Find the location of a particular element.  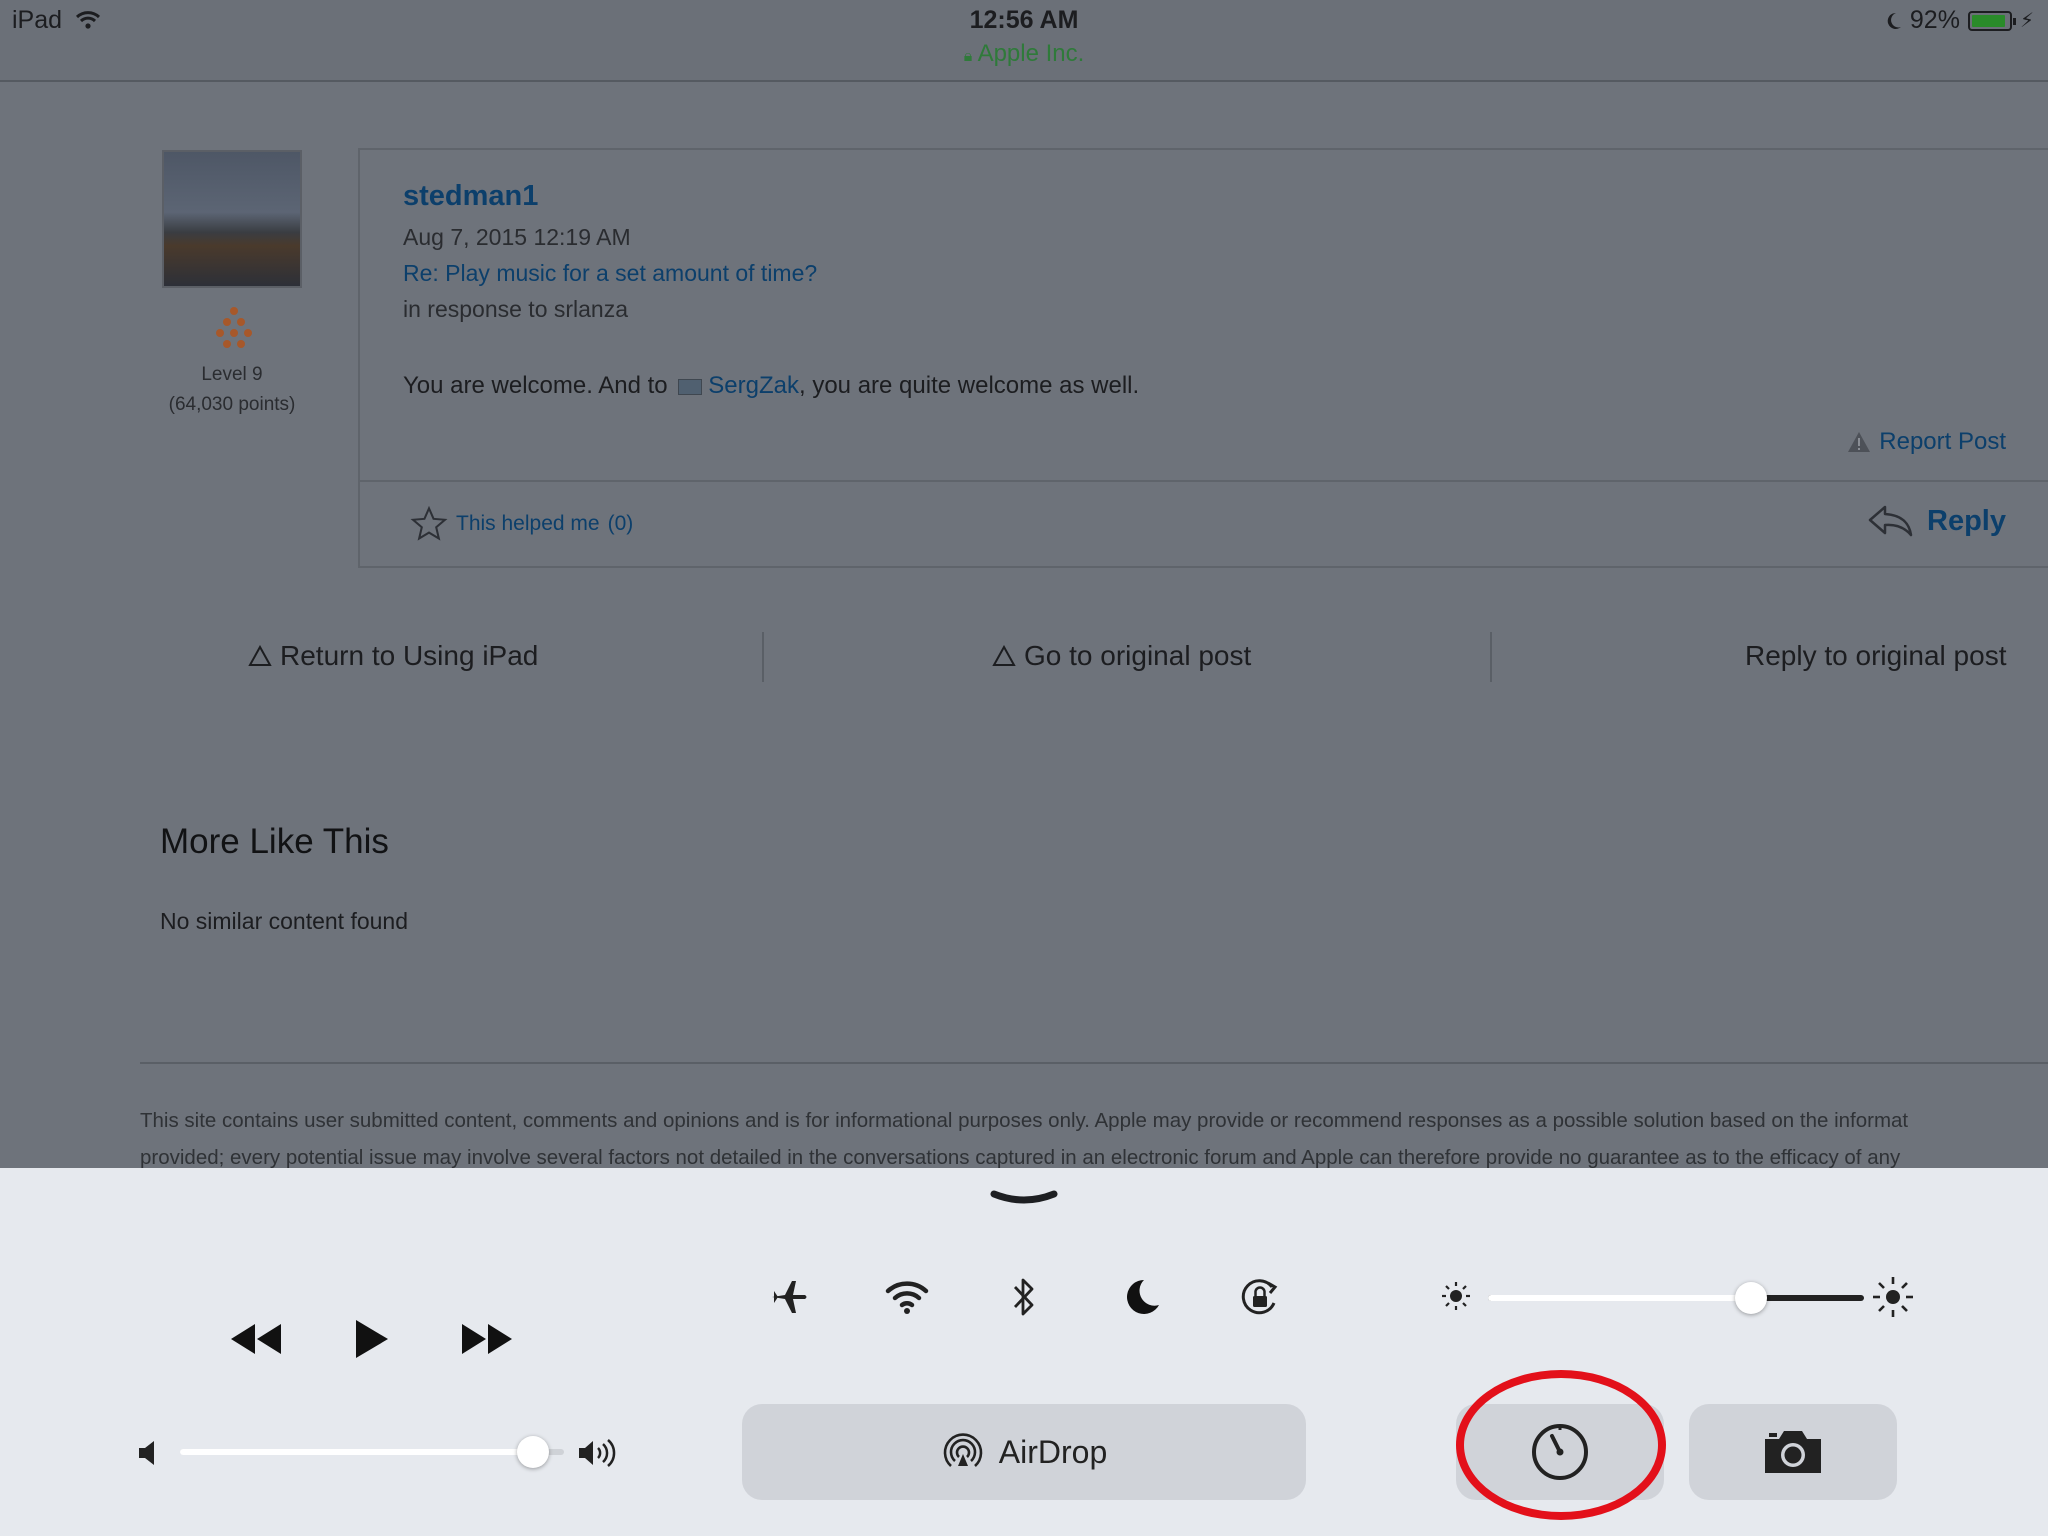

post-date: Aug 7, 2015 12:19 AM is located at coordinates (517, 237).